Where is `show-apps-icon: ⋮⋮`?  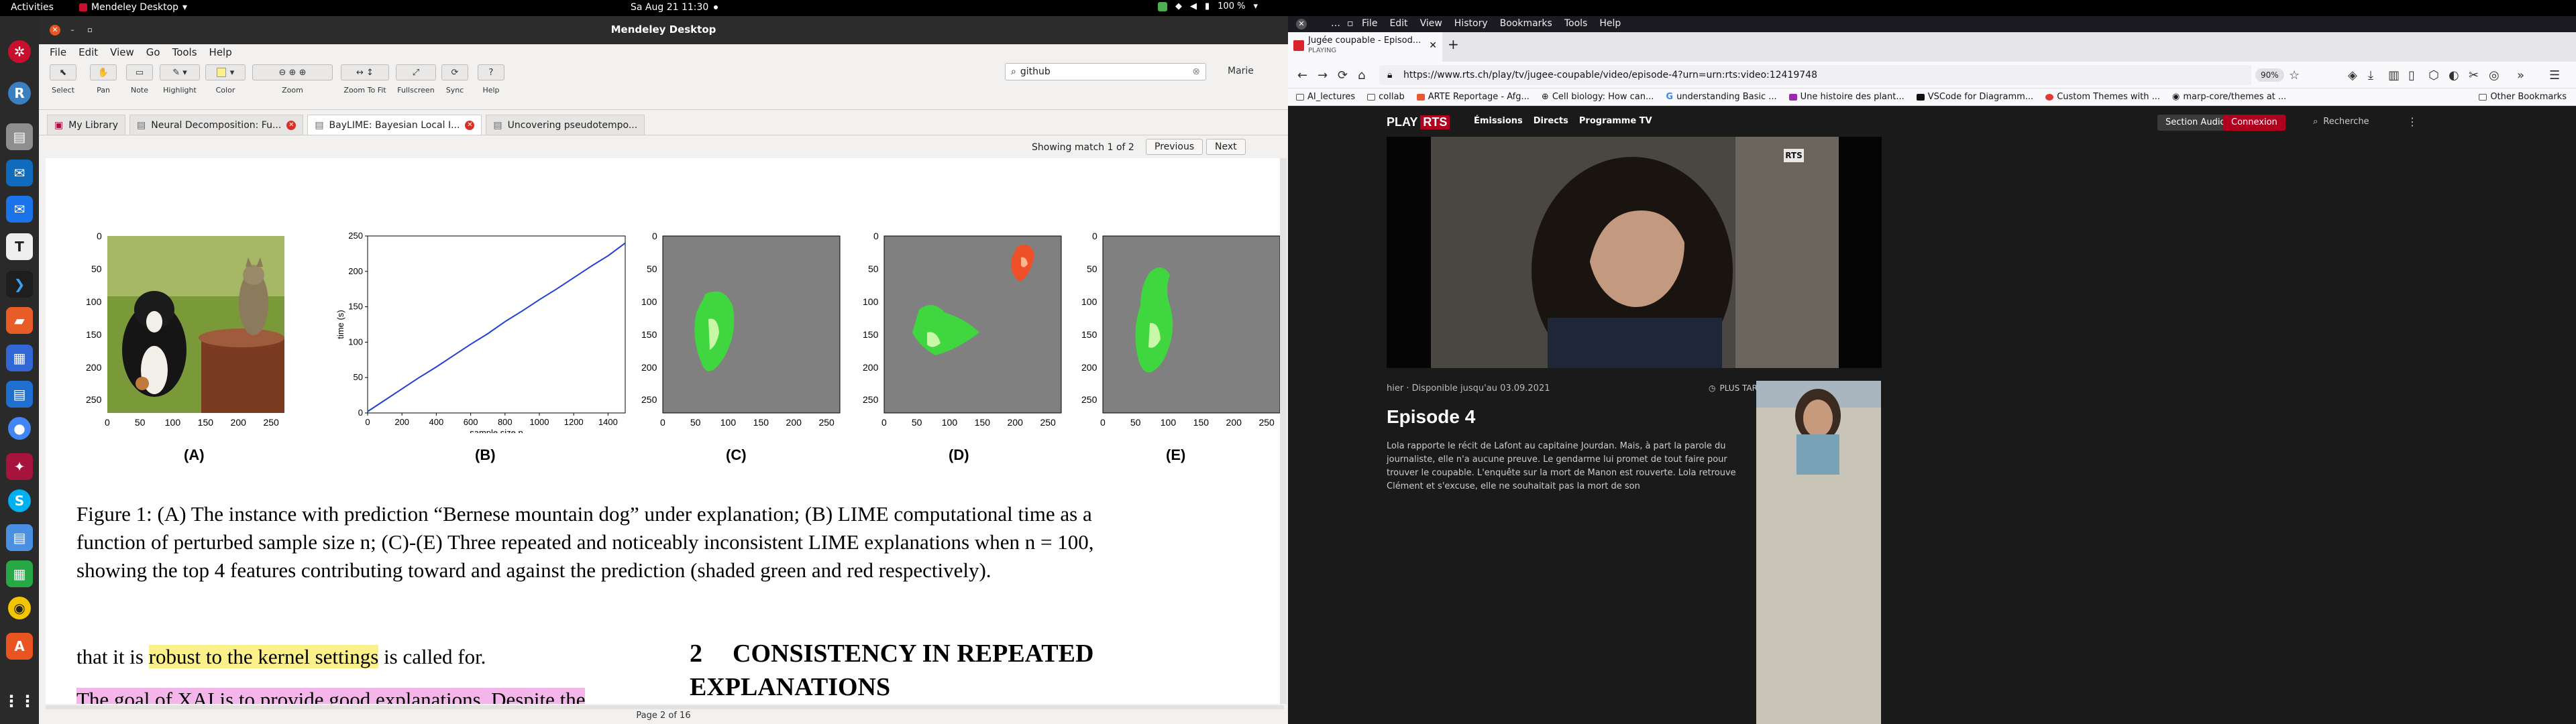
show-apps-icon: ⋮⋮ is located at coordinates (19, 701).